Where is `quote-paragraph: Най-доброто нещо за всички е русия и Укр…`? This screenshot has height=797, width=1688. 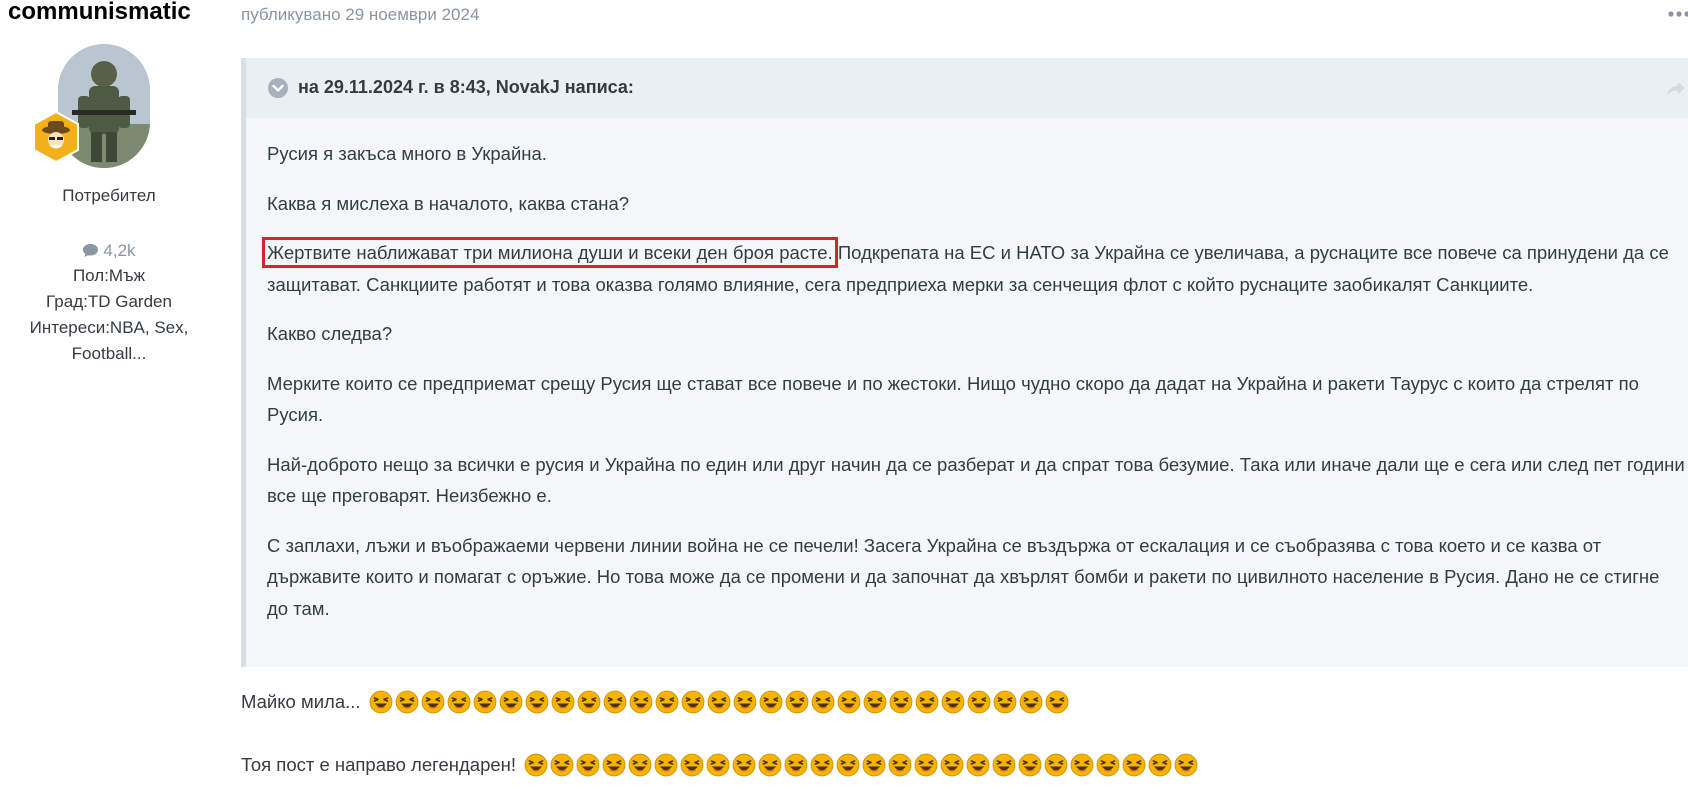 quote-paragraph: Най-доброто нещо за всички е русия и Укр… is located at coordinates (976, 480).